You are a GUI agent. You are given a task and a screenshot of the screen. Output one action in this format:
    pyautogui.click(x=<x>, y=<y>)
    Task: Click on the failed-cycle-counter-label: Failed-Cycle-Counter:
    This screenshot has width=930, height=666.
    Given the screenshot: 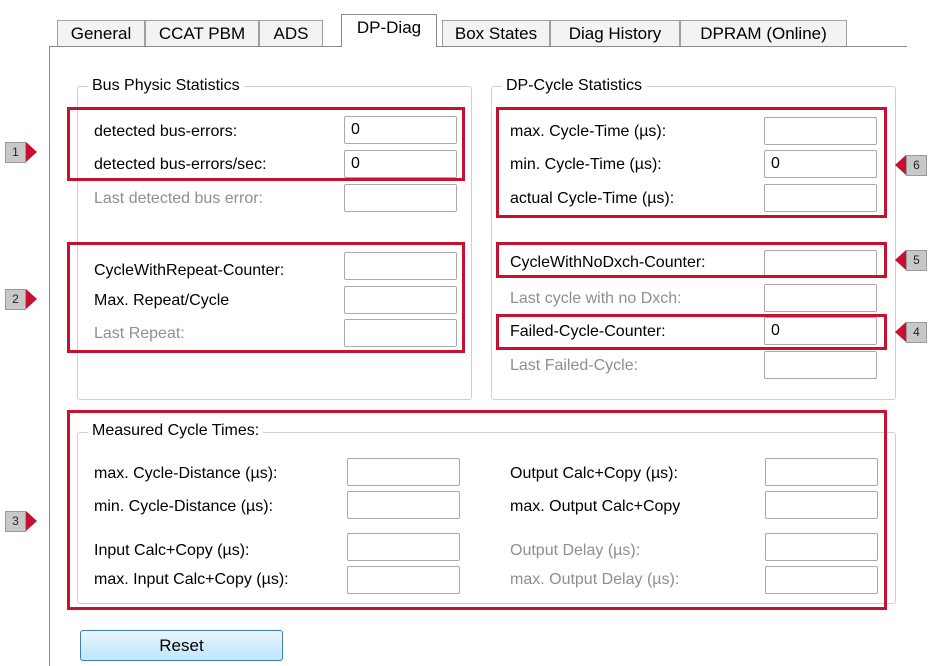 What is the action you would take?
    pyautogui.click(x=588, y=331)
    